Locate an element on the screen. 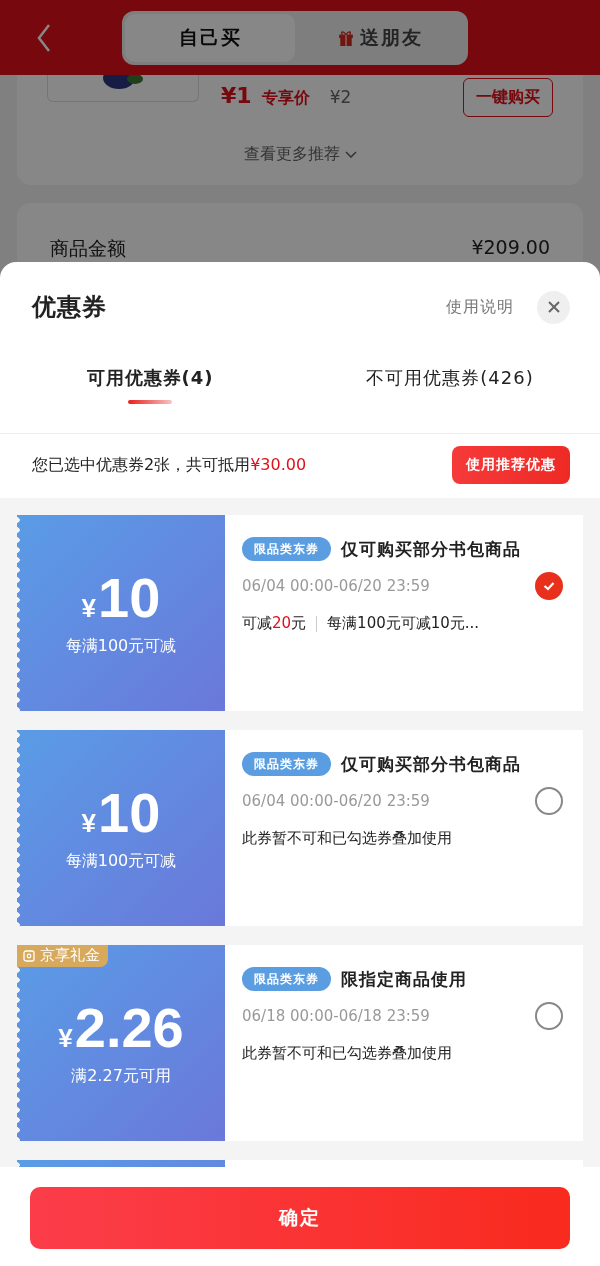 The image size is (600, 1266). close-button is located at coordinates (553, 307).